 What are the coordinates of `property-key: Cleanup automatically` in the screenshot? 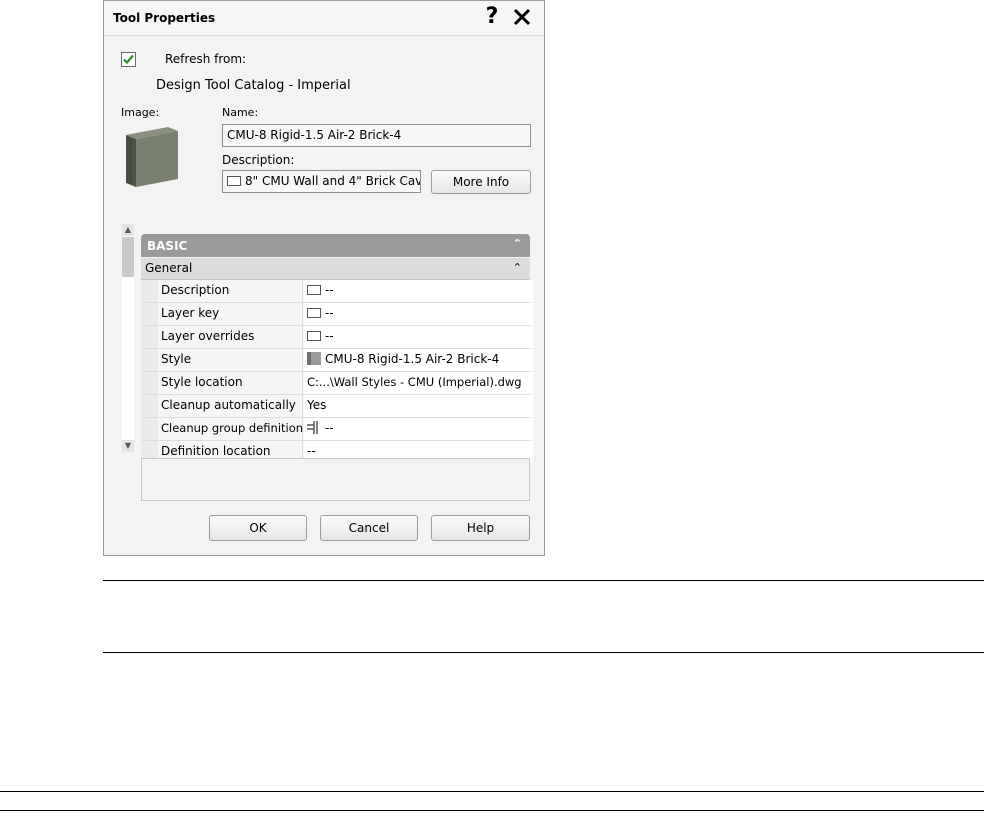 It's located at (230, 406).